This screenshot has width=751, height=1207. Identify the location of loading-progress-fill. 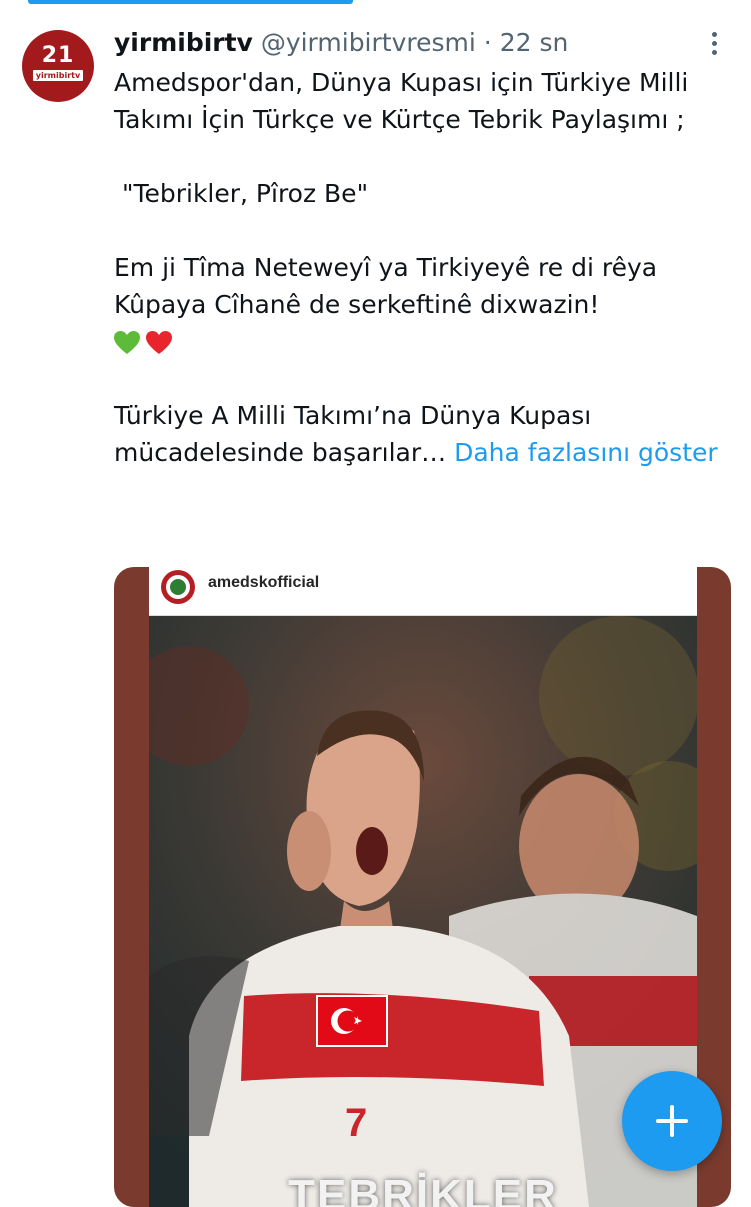
(190, 2).